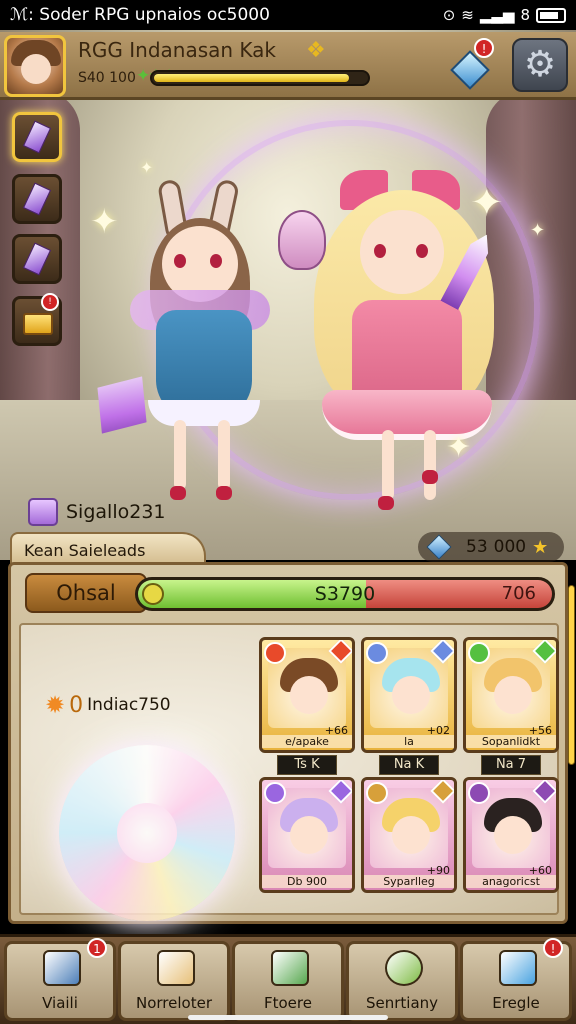  I want to click on nav-label: Senrtiany, so click(402, 1003).